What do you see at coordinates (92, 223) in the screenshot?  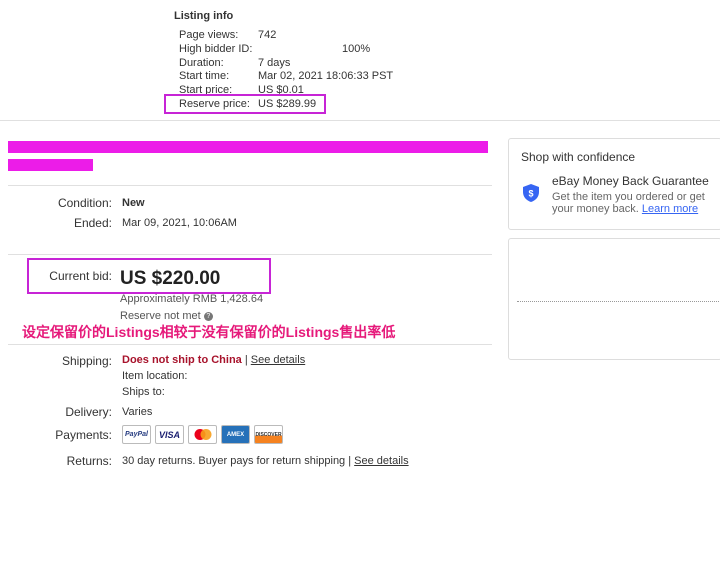 I see `ended-label: Ended:` at bounding box center [92, 223].